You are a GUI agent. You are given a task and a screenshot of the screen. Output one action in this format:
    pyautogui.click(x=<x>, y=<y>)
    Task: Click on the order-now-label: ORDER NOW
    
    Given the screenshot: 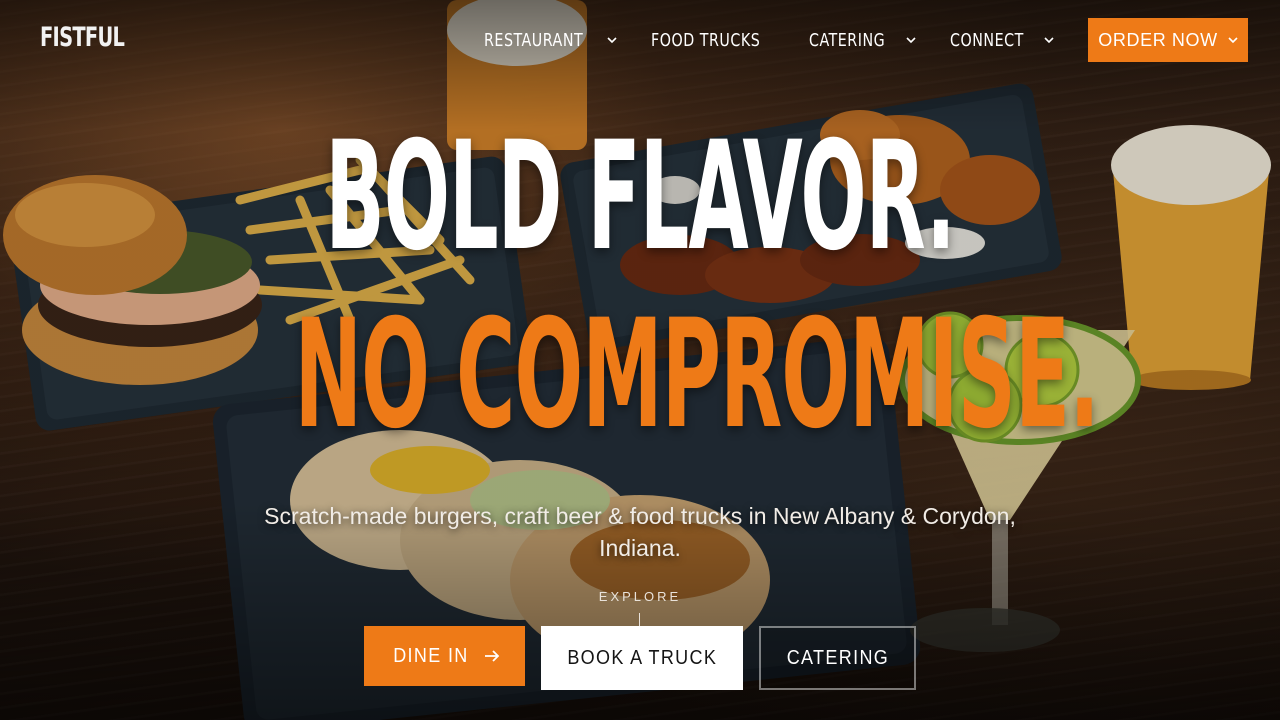 What is the action you would take?
    pyautogui.click(x=1158, y=39)
    